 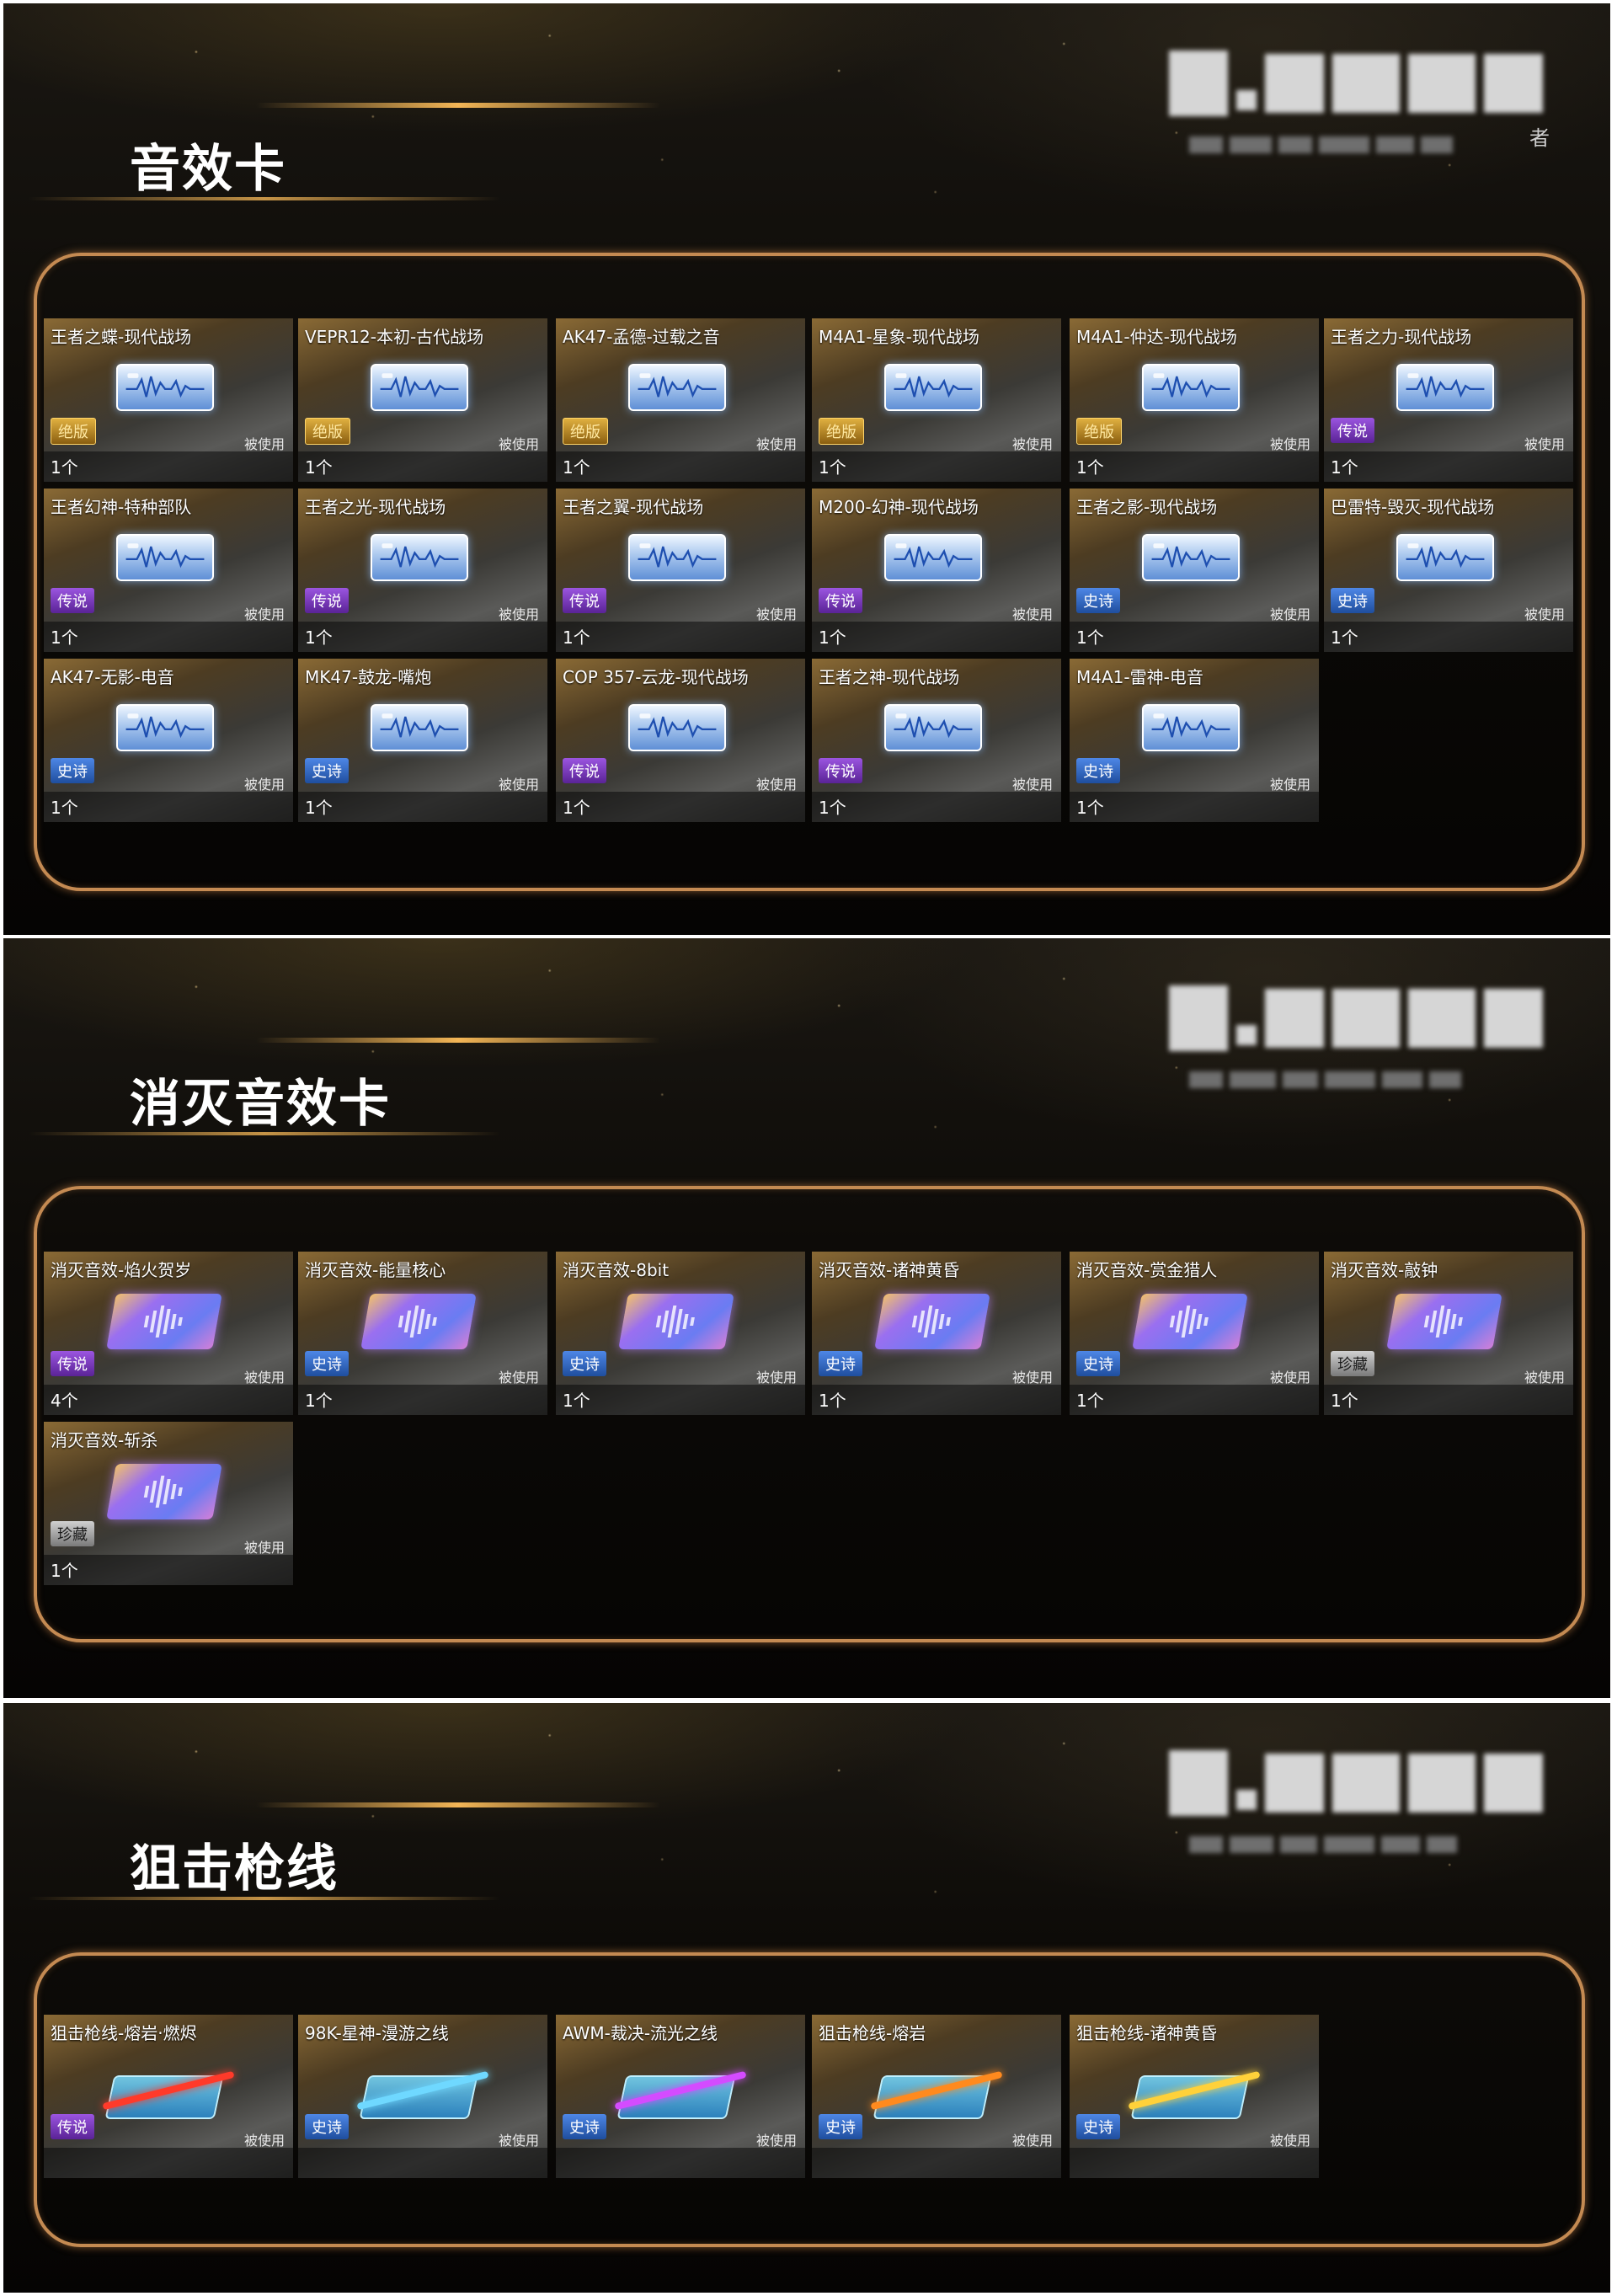 I want to click on item-name: M4A1-雷神-电音, so click(x=1139, y=677).